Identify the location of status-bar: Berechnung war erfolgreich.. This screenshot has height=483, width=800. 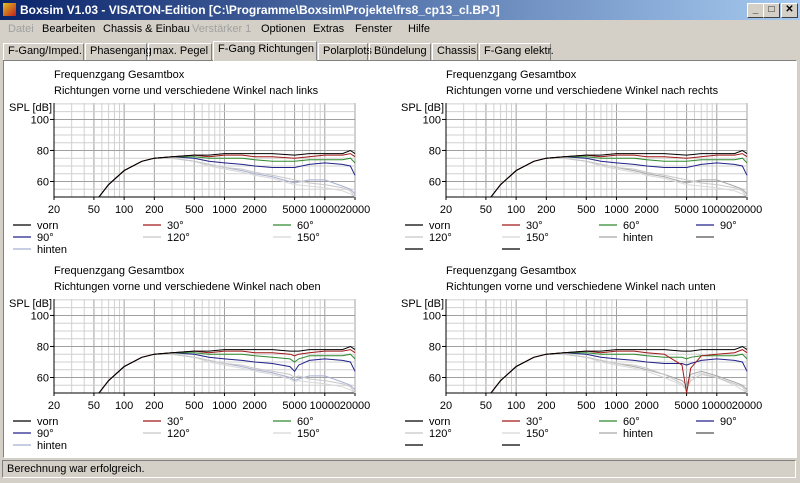
(399, 469).